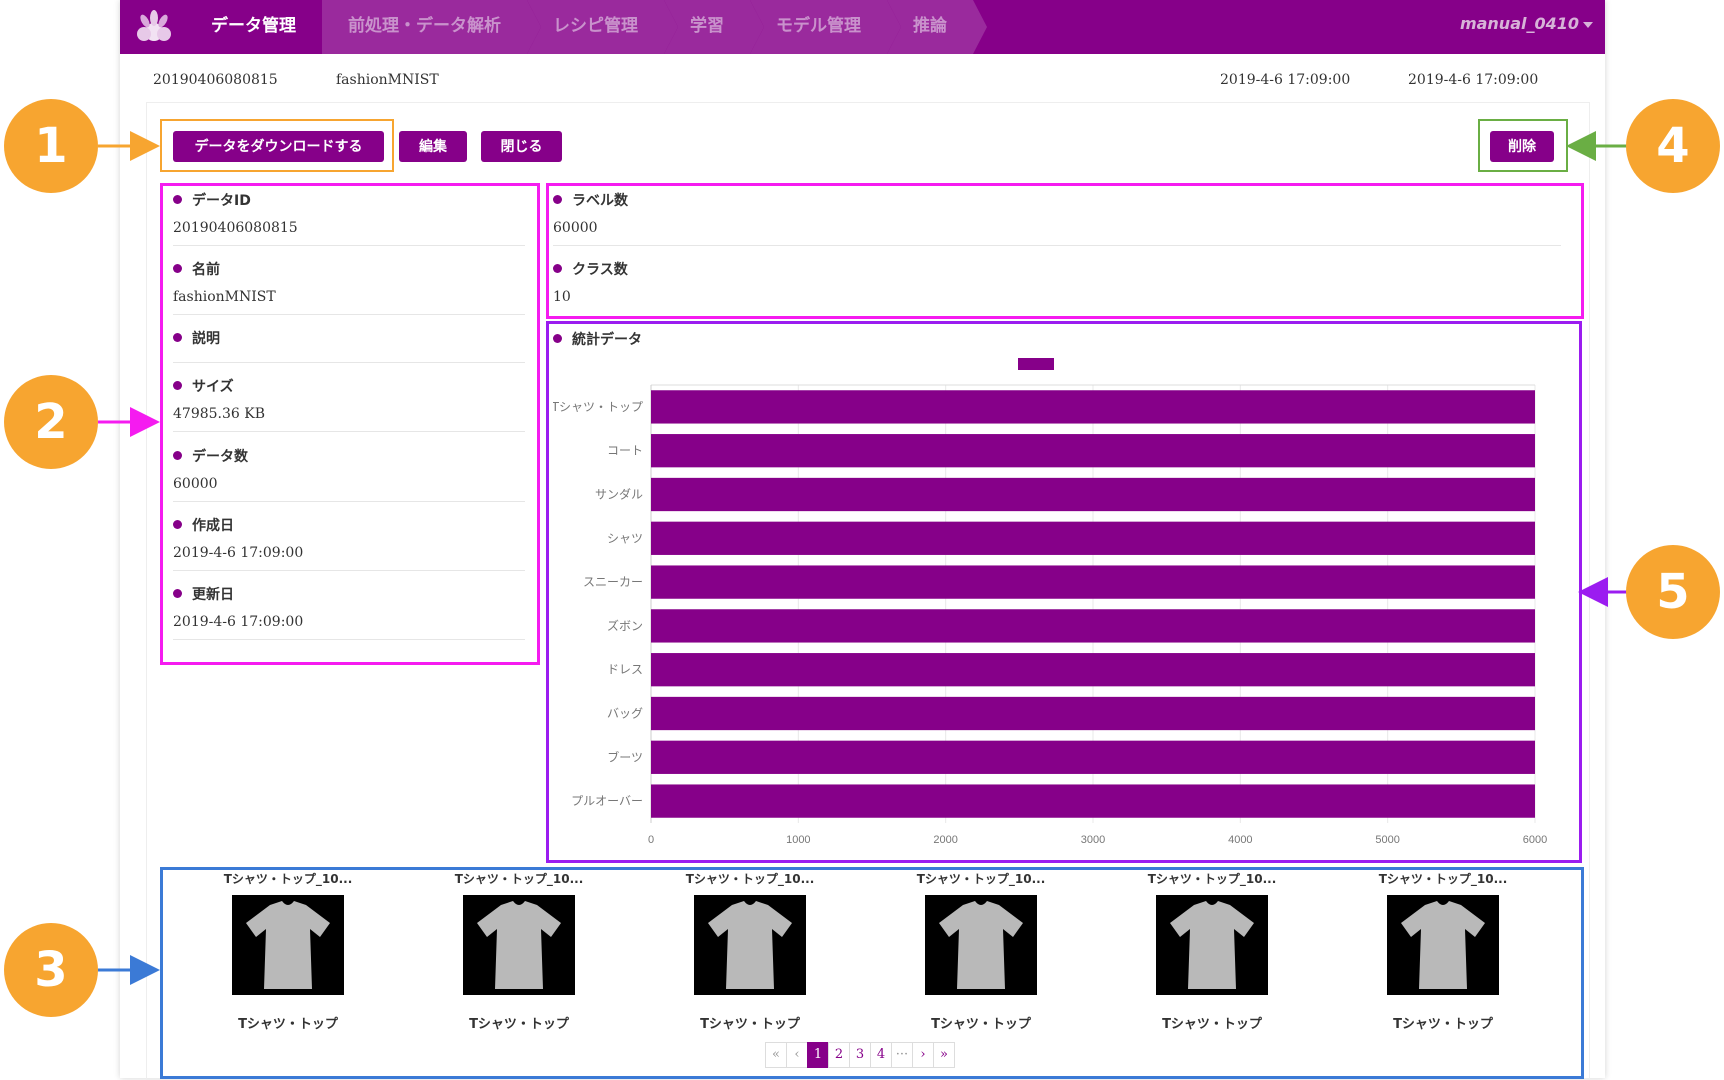  Describe the element at coordinates (1673, 592) in the screenshot. I see `callout-5: 5` at that location.